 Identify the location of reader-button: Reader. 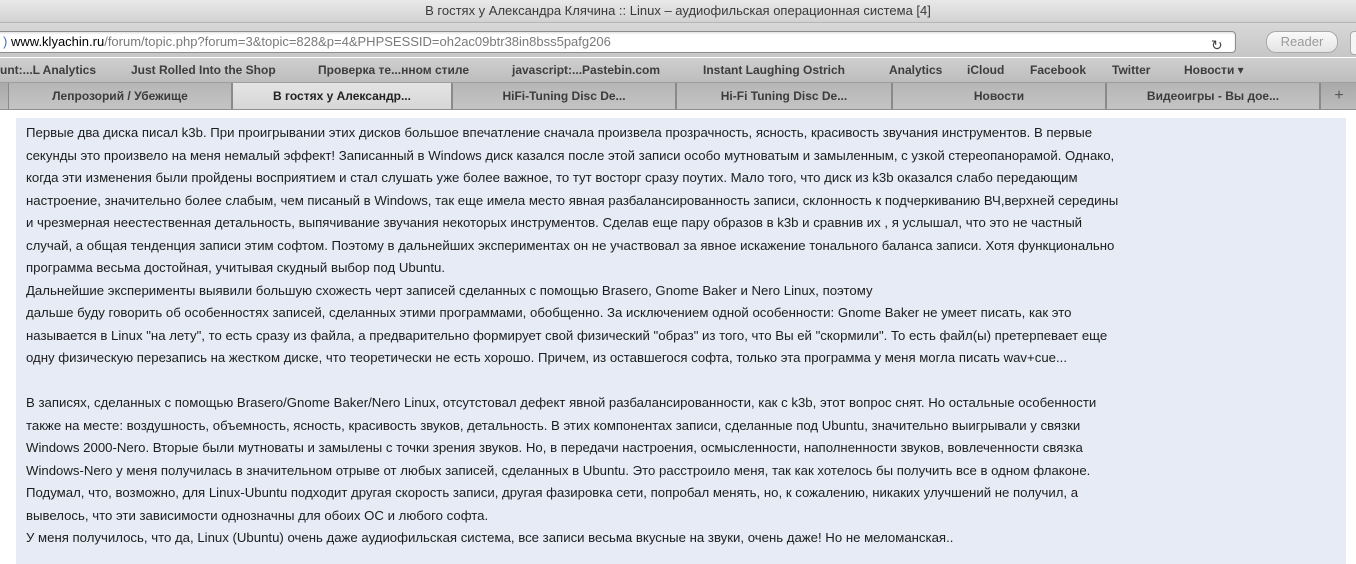
(1302, 42).